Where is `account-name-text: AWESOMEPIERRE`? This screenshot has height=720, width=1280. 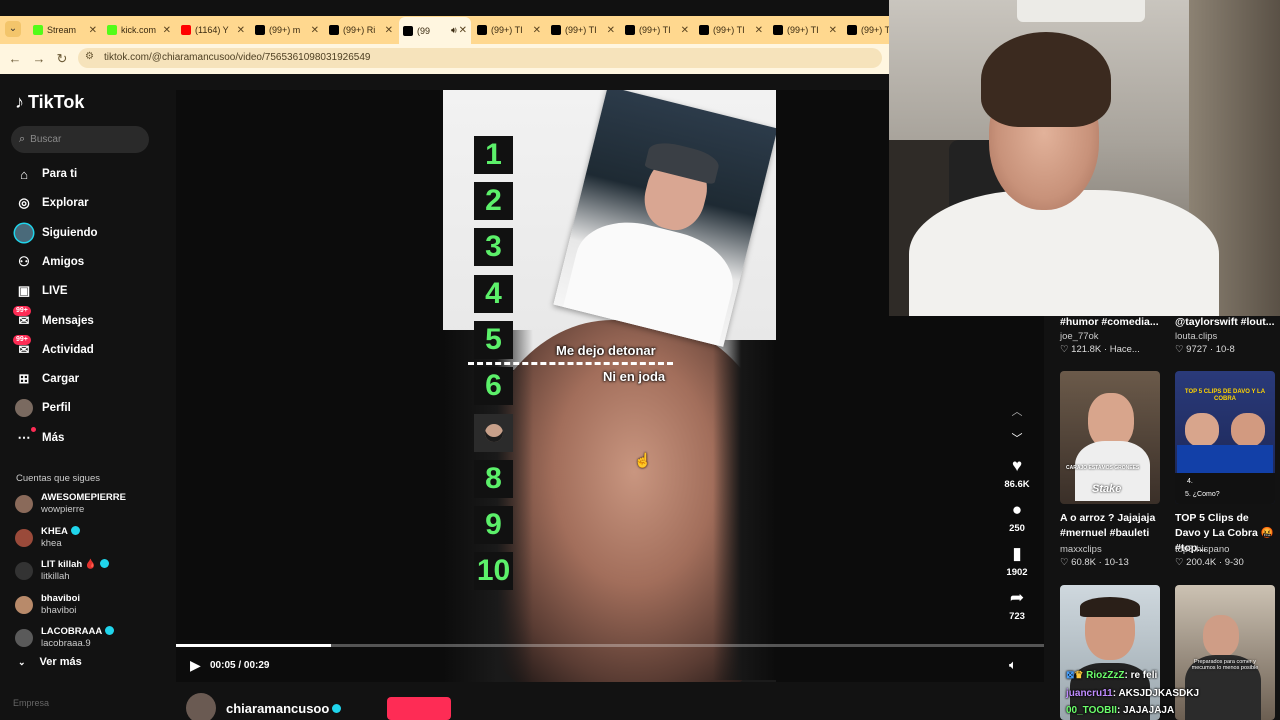 account-name-text: AWESOMEPIERRE is located at coordinates (83, 497).